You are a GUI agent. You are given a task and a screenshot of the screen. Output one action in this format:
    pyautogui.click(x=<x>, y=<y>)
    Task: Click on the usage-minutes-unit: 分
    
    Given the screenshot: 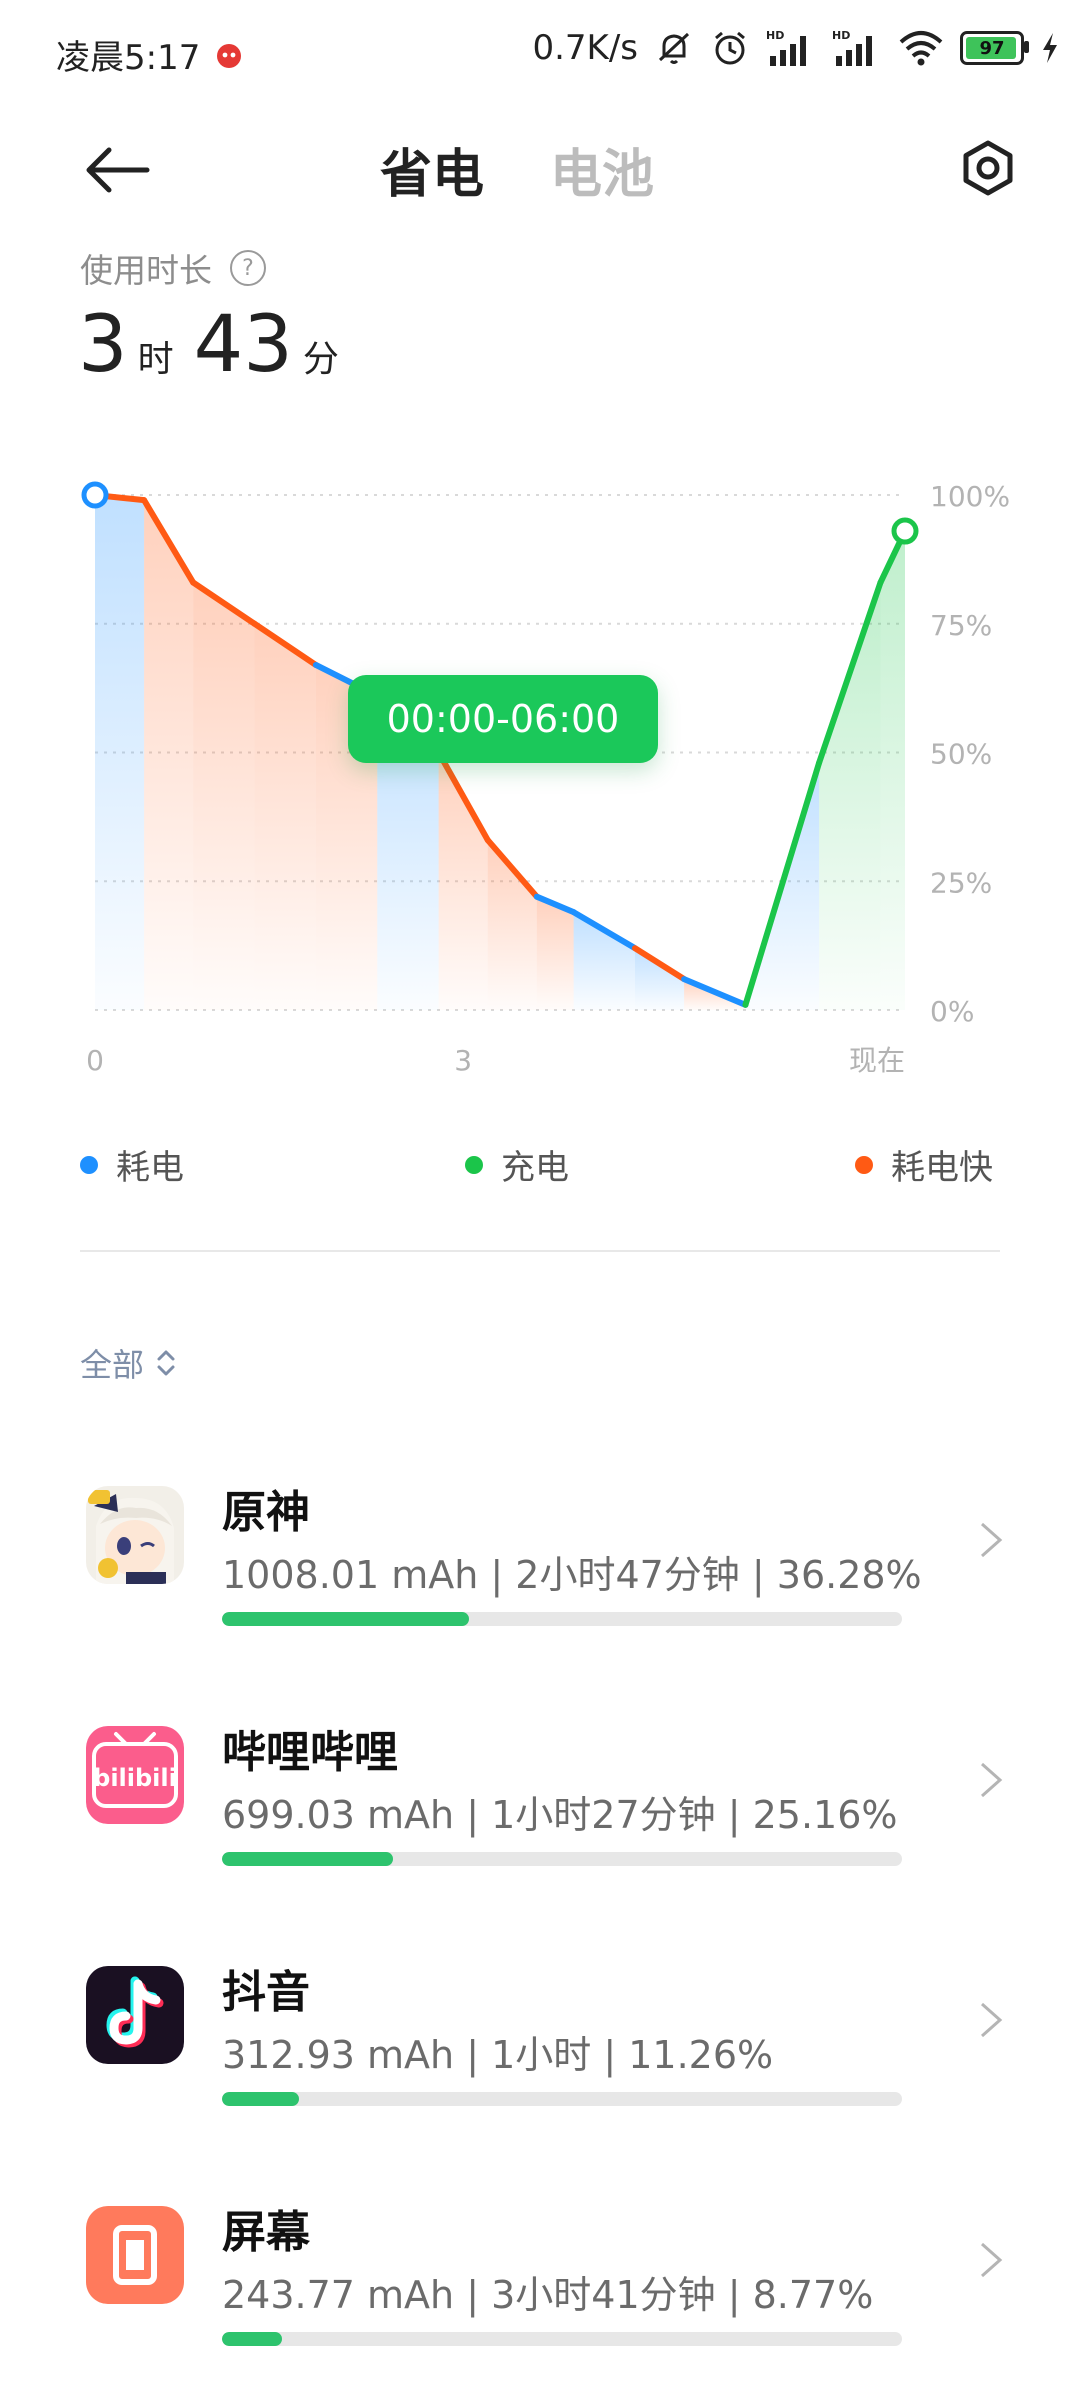 What is the action you would take?
    pyautogui.click(x=320, y=359)
    